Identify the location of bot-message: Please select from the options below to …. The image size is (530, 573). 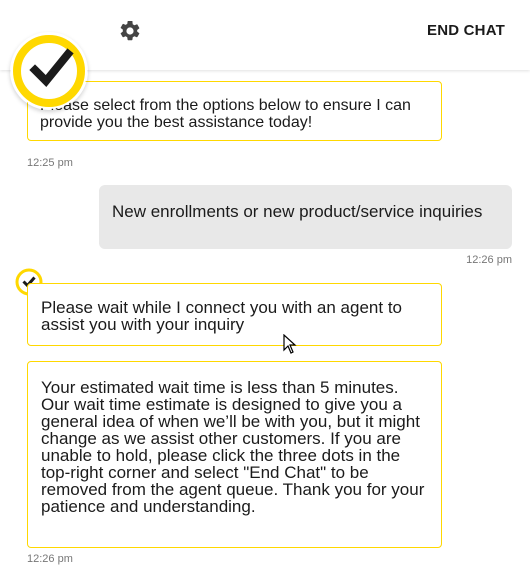
(234, 111).